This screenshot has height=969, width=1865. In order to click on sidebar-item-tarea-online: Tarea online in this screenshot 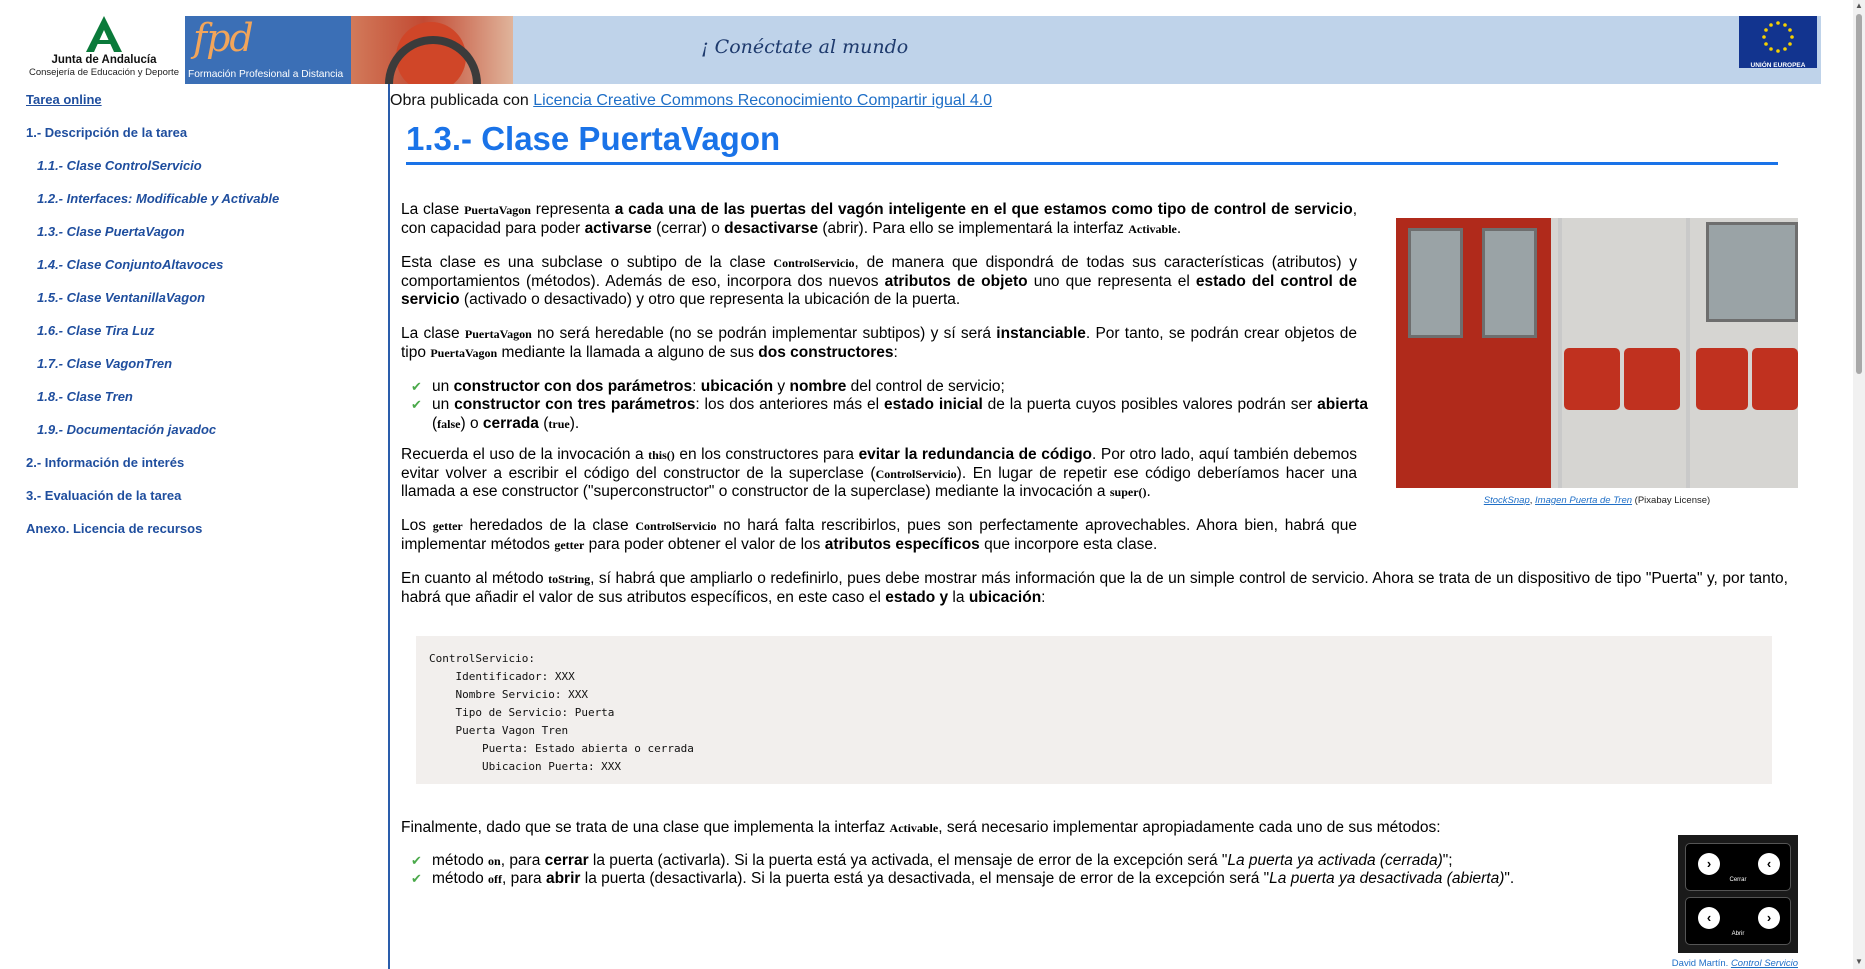, I will do `click(64, 99)`.